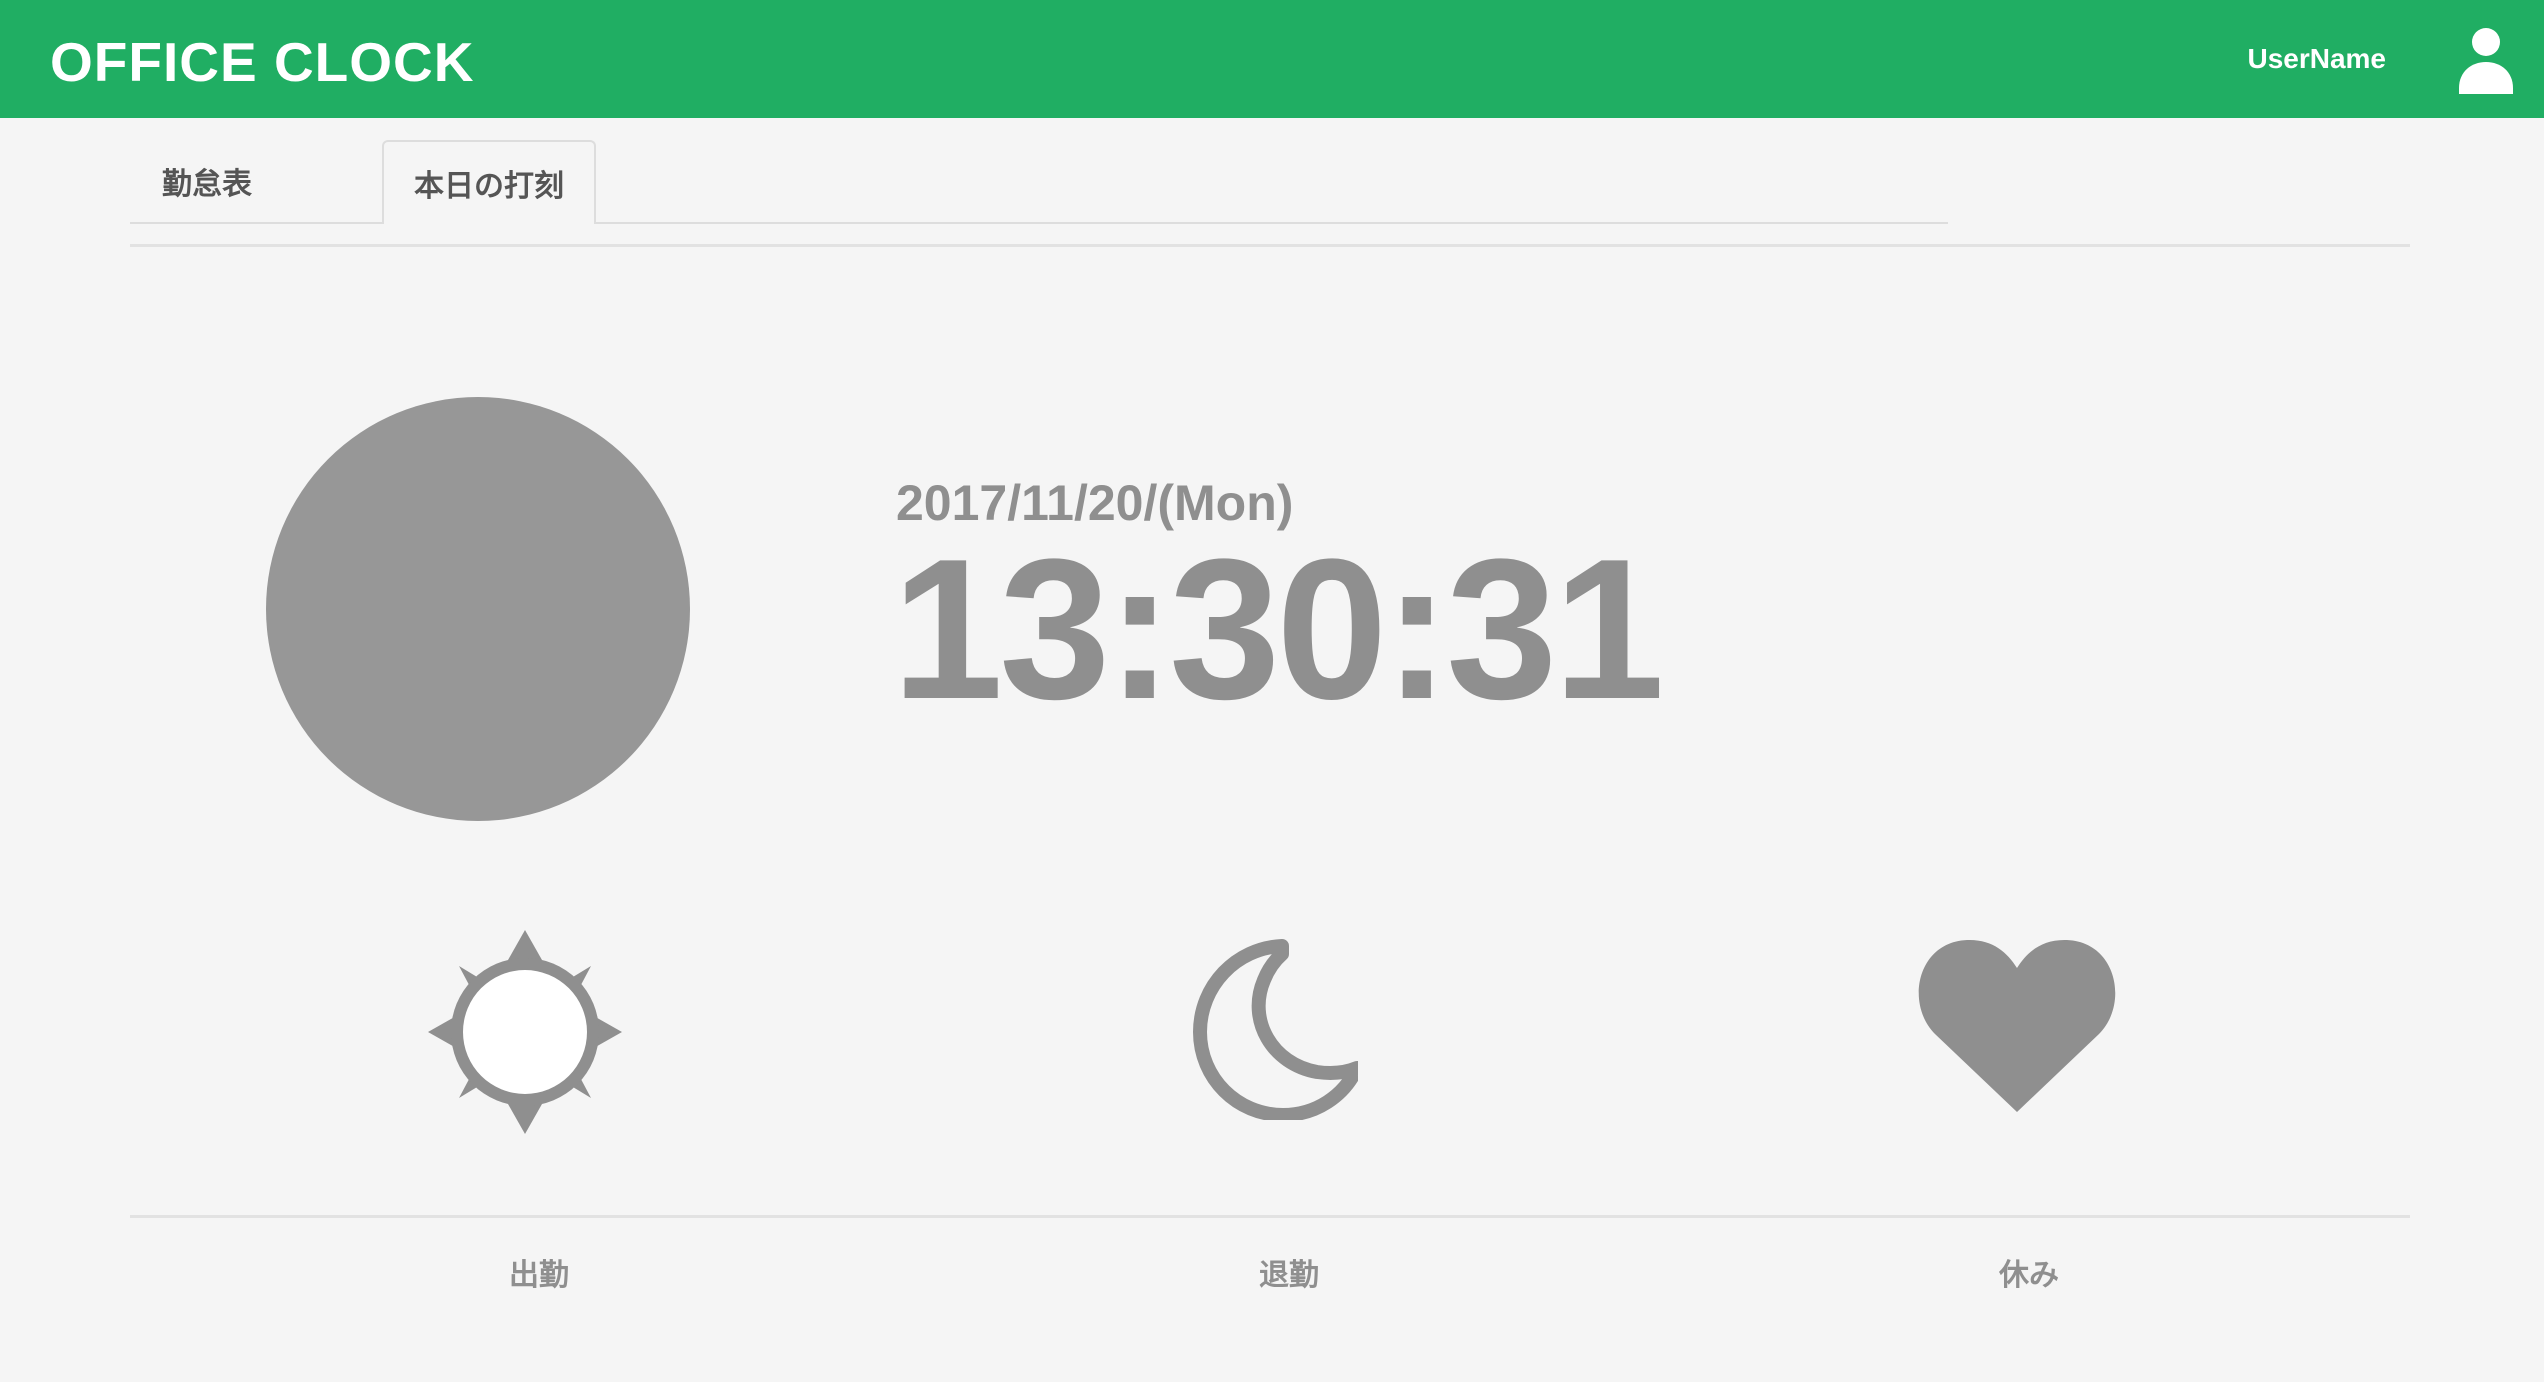 The width and height of the screenshot is (2544, 1382). Describe the element at coordinates (1272, 59) in the screenshot. I see `app-header: OFFICE CLOCK UserName` at that location.